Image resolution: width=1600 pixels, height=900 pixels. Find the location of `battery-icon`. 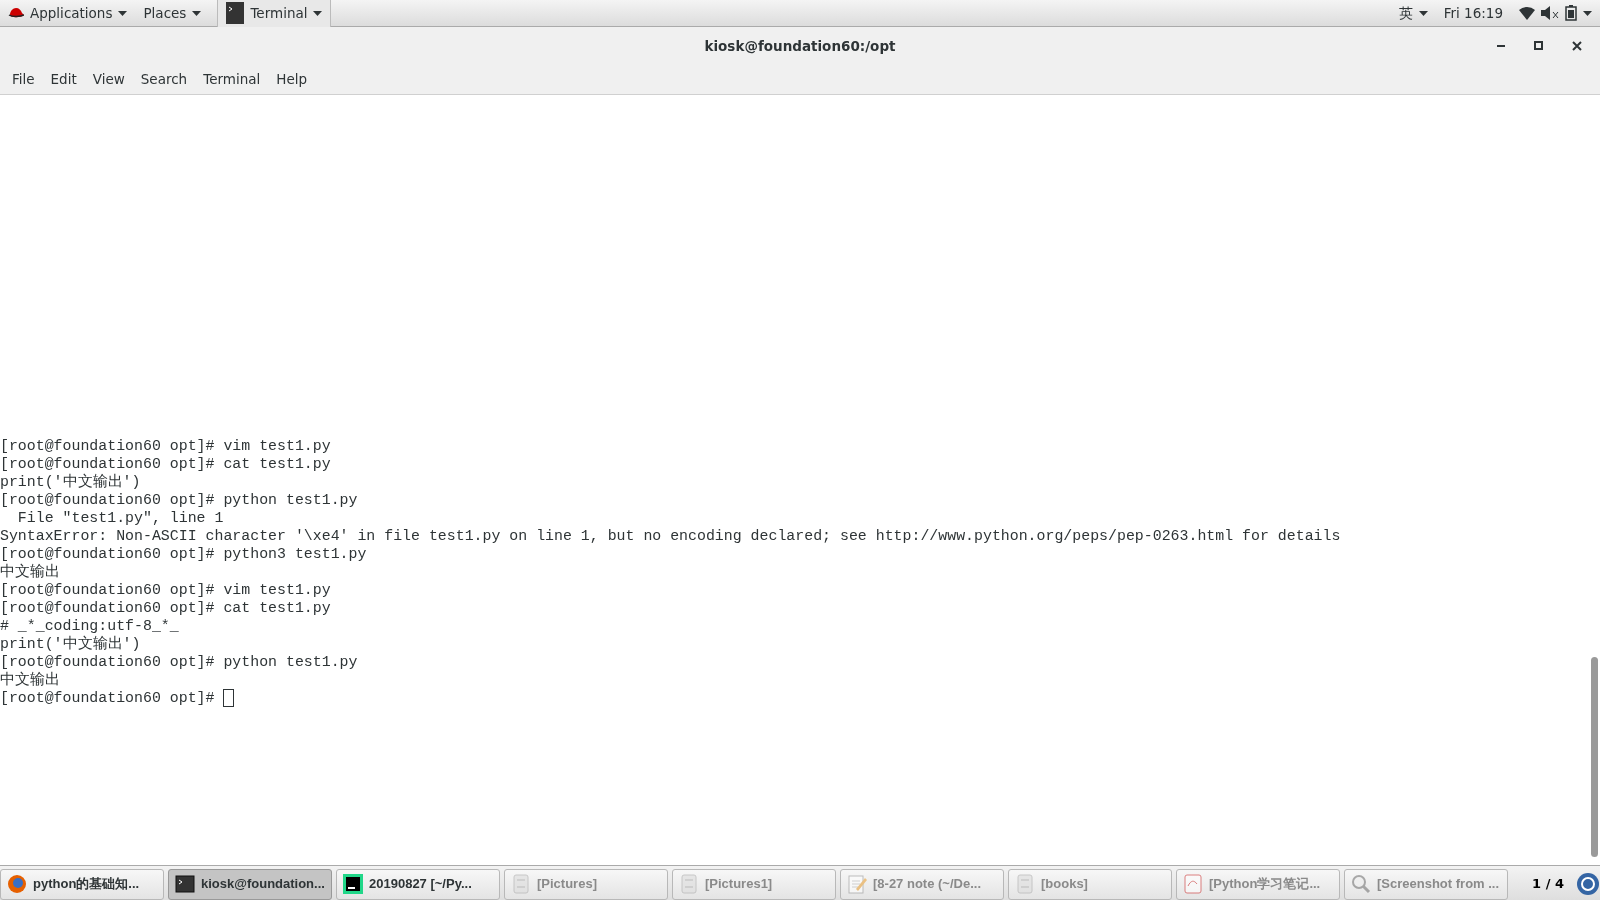

battery-icon is located at coordinates (1571, 13).